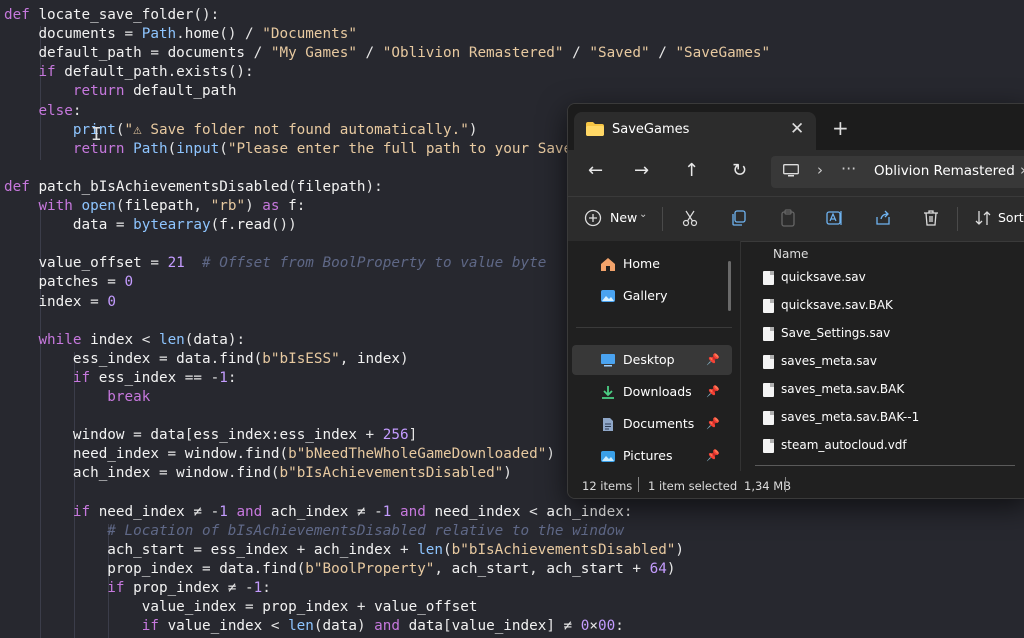 The height and width of the screenshot is (638, 1024). What do you see at coordinates (791, 170) in the screenshot?
I see `this-pc-icon` at bounding box center [791, 170].